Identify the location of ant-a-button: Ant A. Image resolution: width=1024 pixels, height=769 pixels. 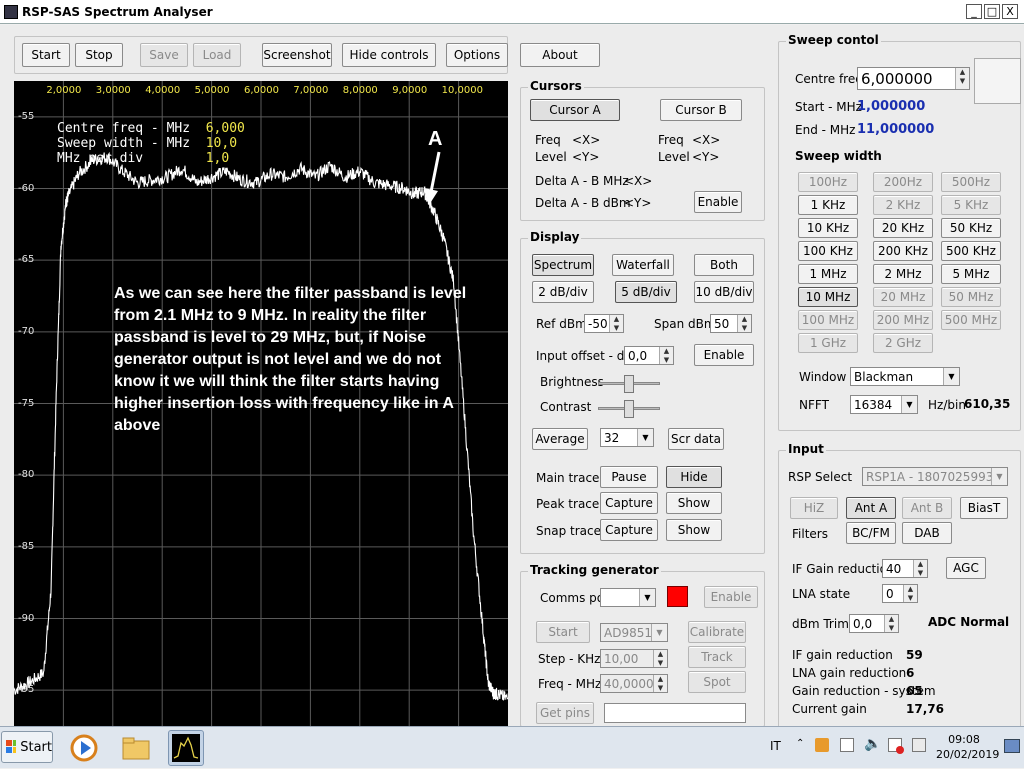
(871, 508).